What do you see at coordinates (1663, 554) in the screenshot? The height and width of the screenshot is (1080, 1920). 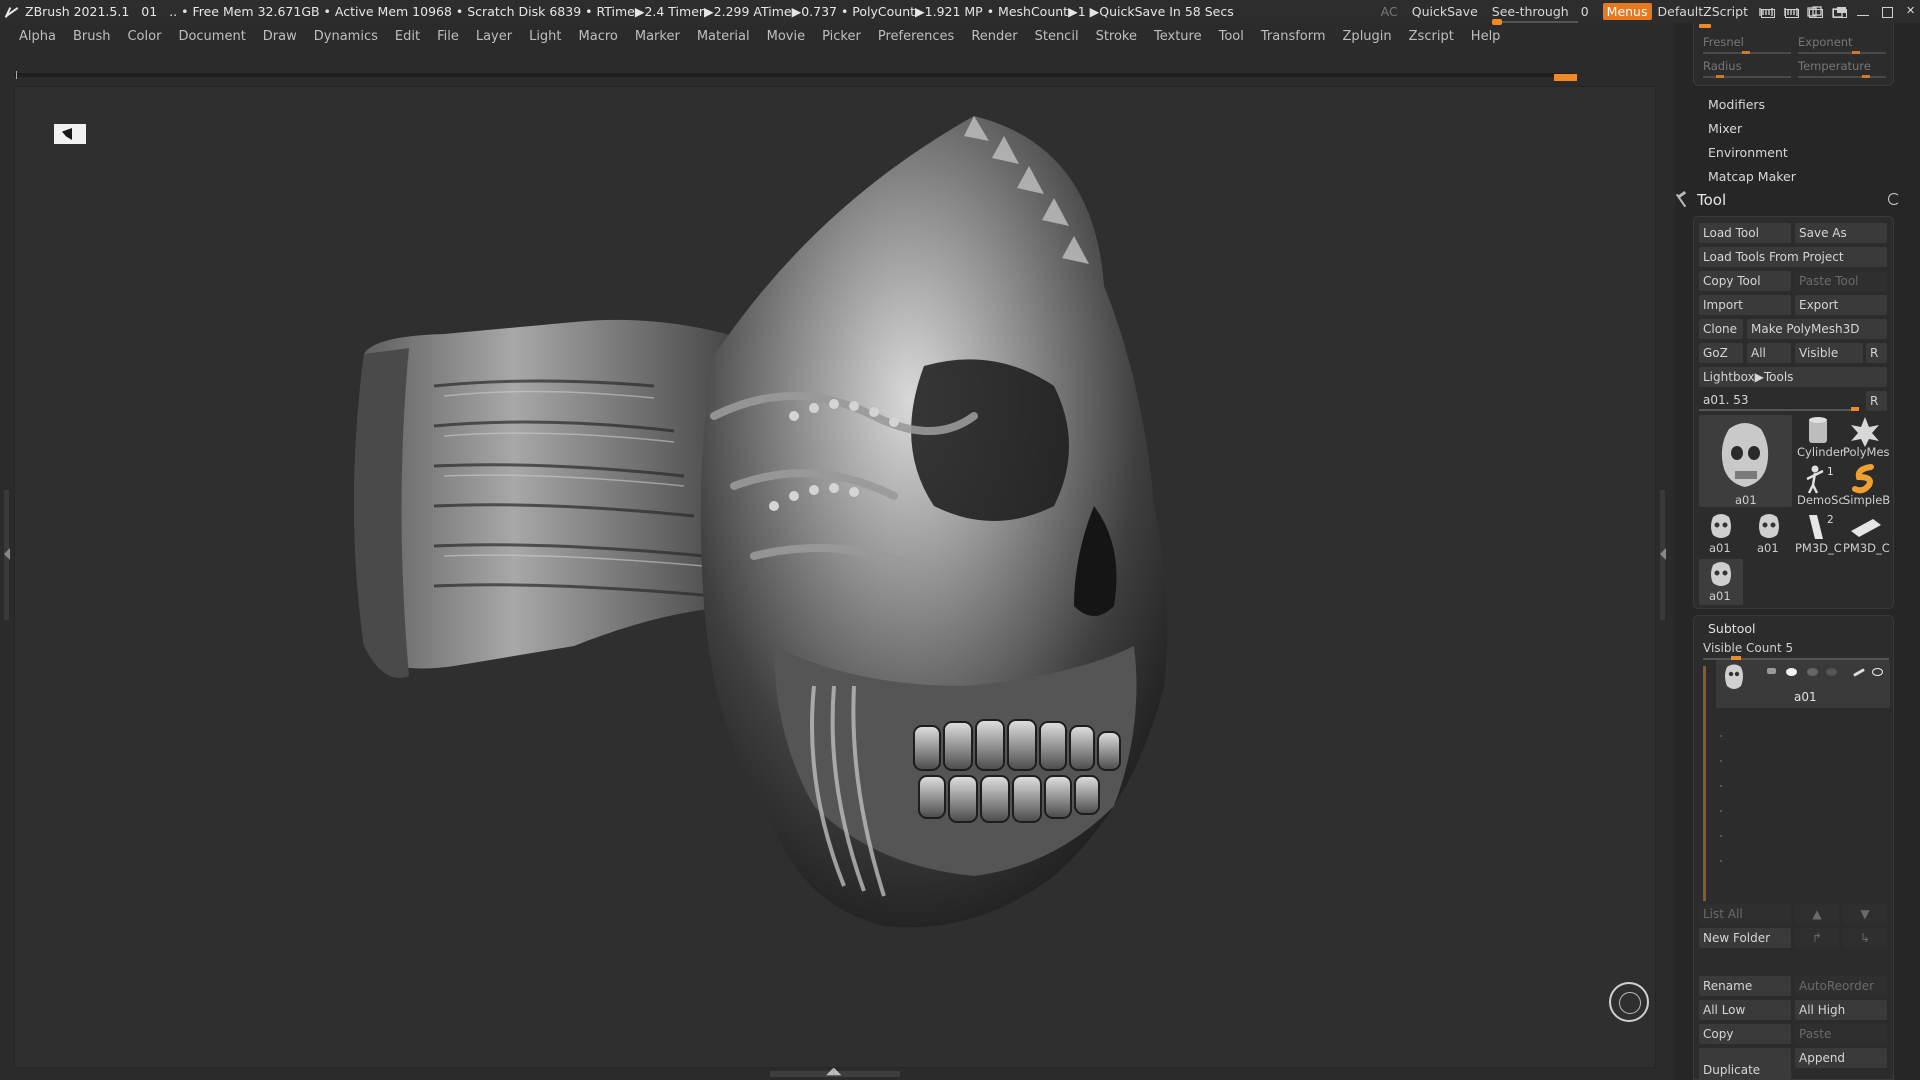 I see `right-tray-arrow-icon` at bounding box center [1663, 554].